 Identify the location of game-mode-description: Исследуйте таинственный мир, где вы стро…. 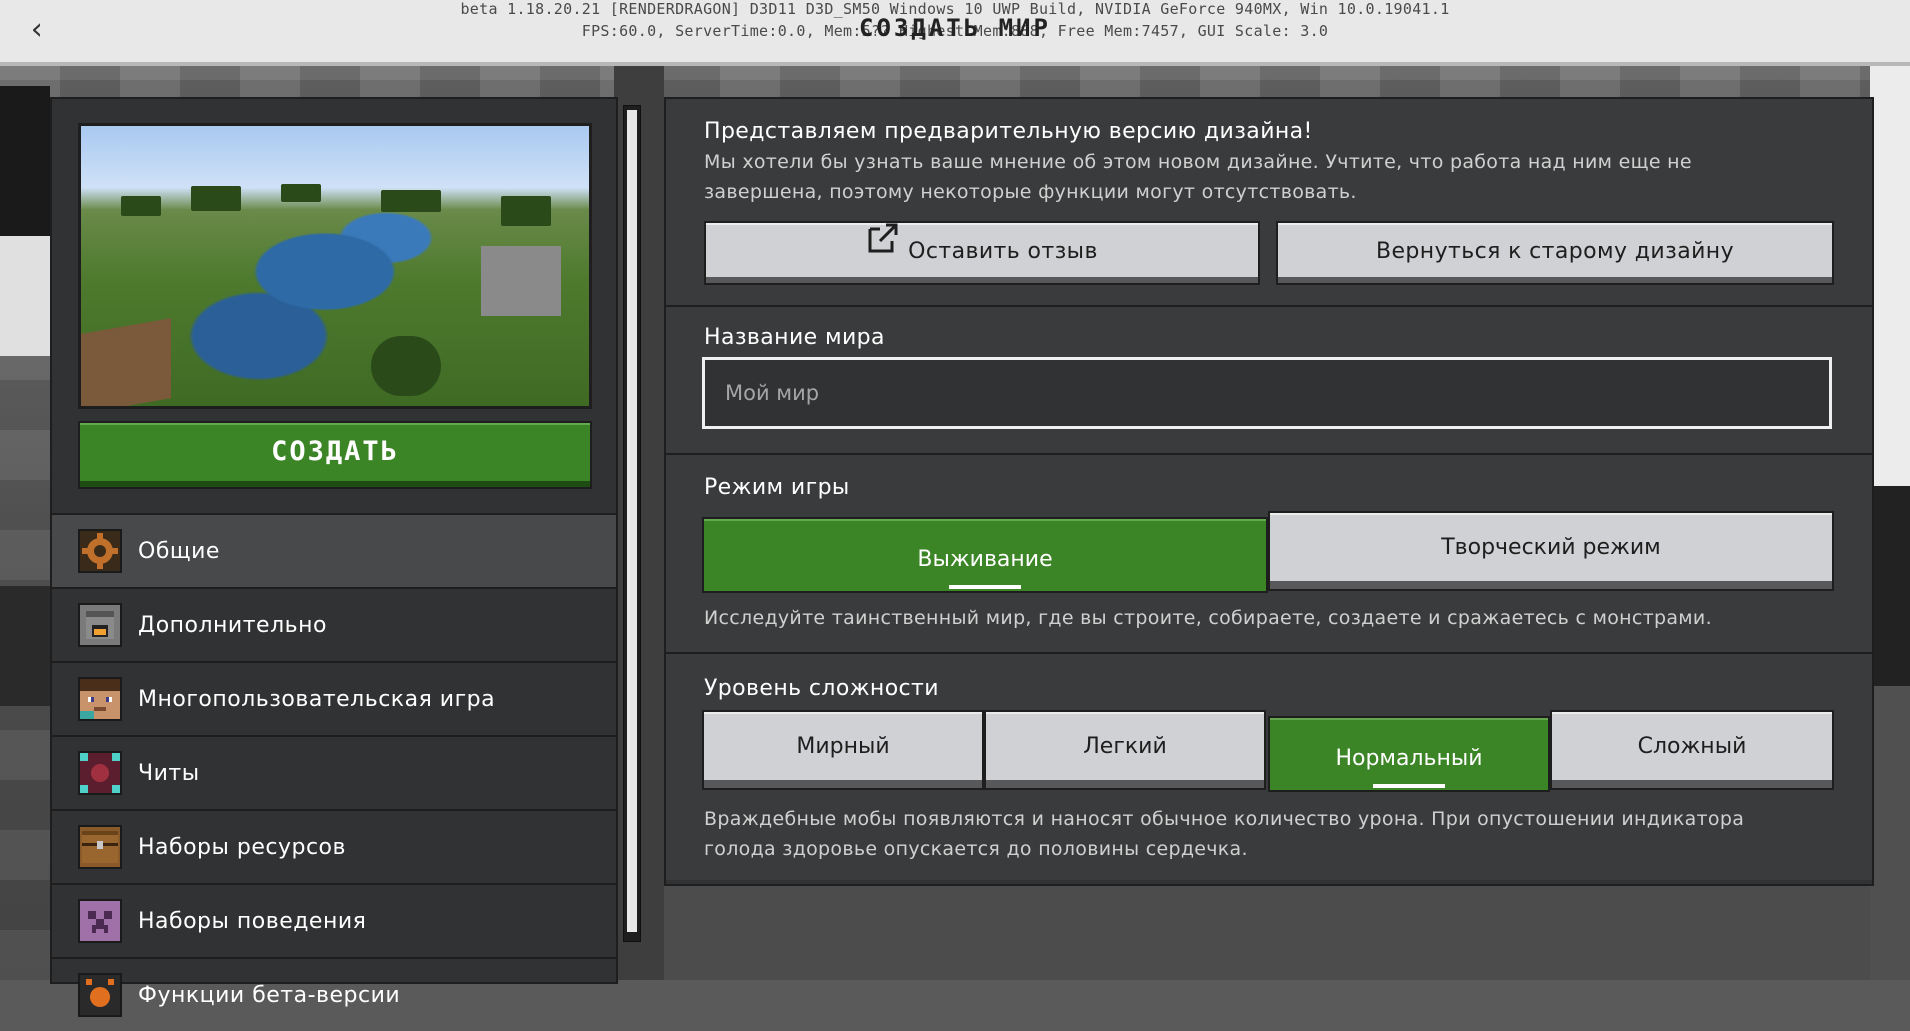
(1208, 618).